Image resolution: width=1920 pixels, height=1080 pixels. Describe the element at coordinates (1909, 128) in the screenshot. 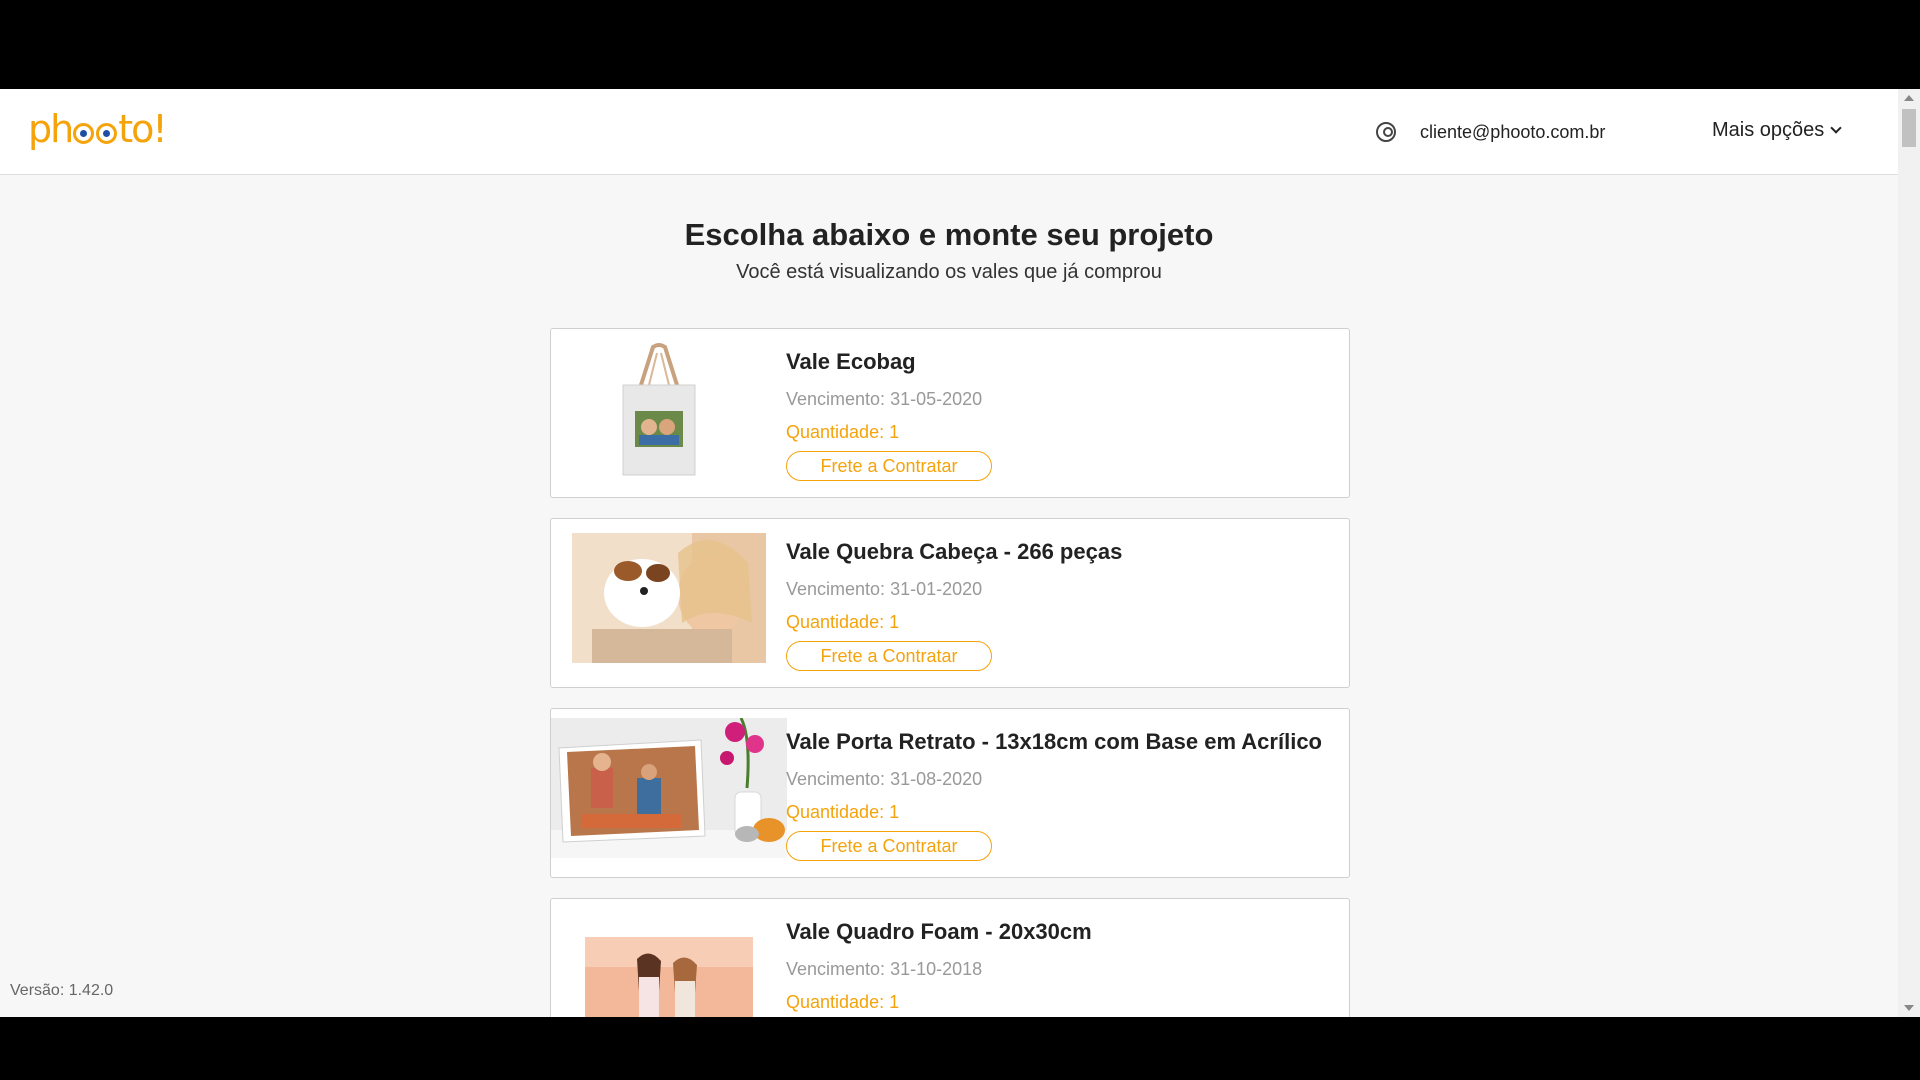

I see `scrollbar-thumb` at that location.